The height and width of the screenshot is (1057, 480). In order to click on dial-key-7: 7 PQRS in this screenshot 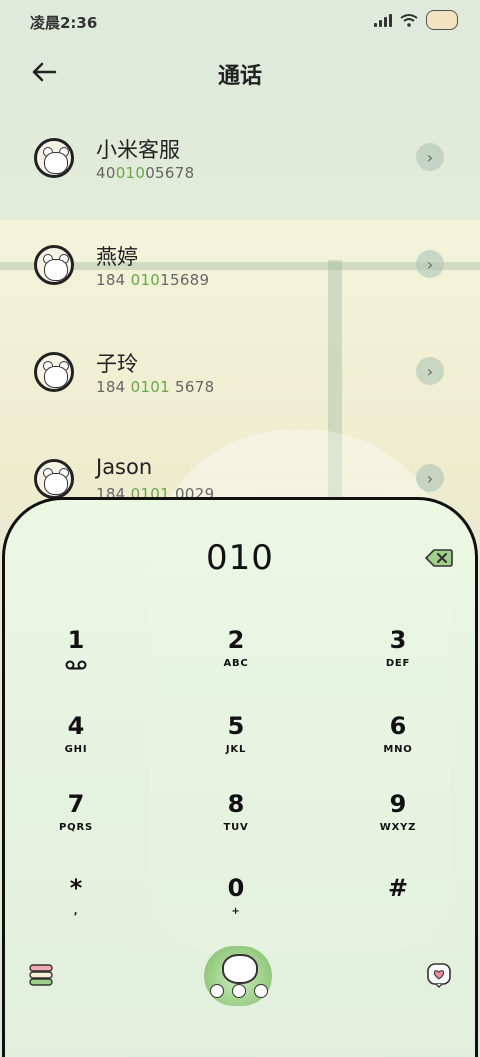, I will do `click(76, 828)`.